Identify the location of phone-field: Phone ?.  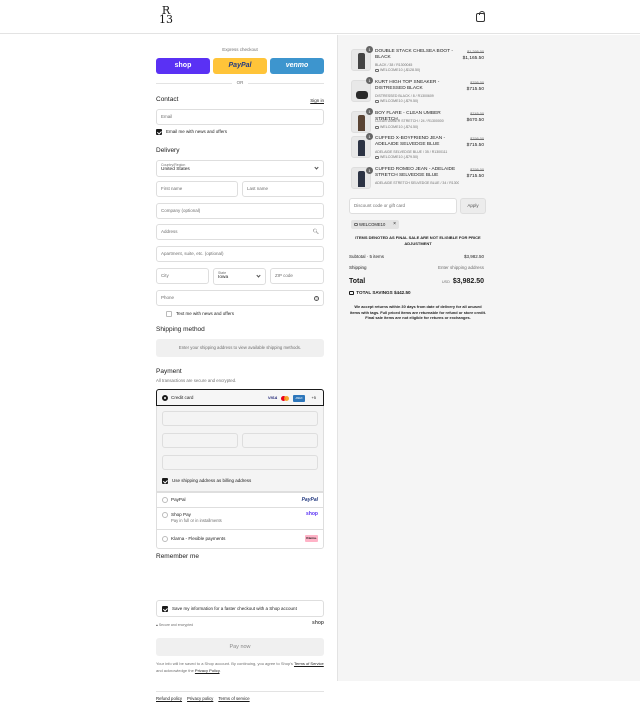
(240, 298).